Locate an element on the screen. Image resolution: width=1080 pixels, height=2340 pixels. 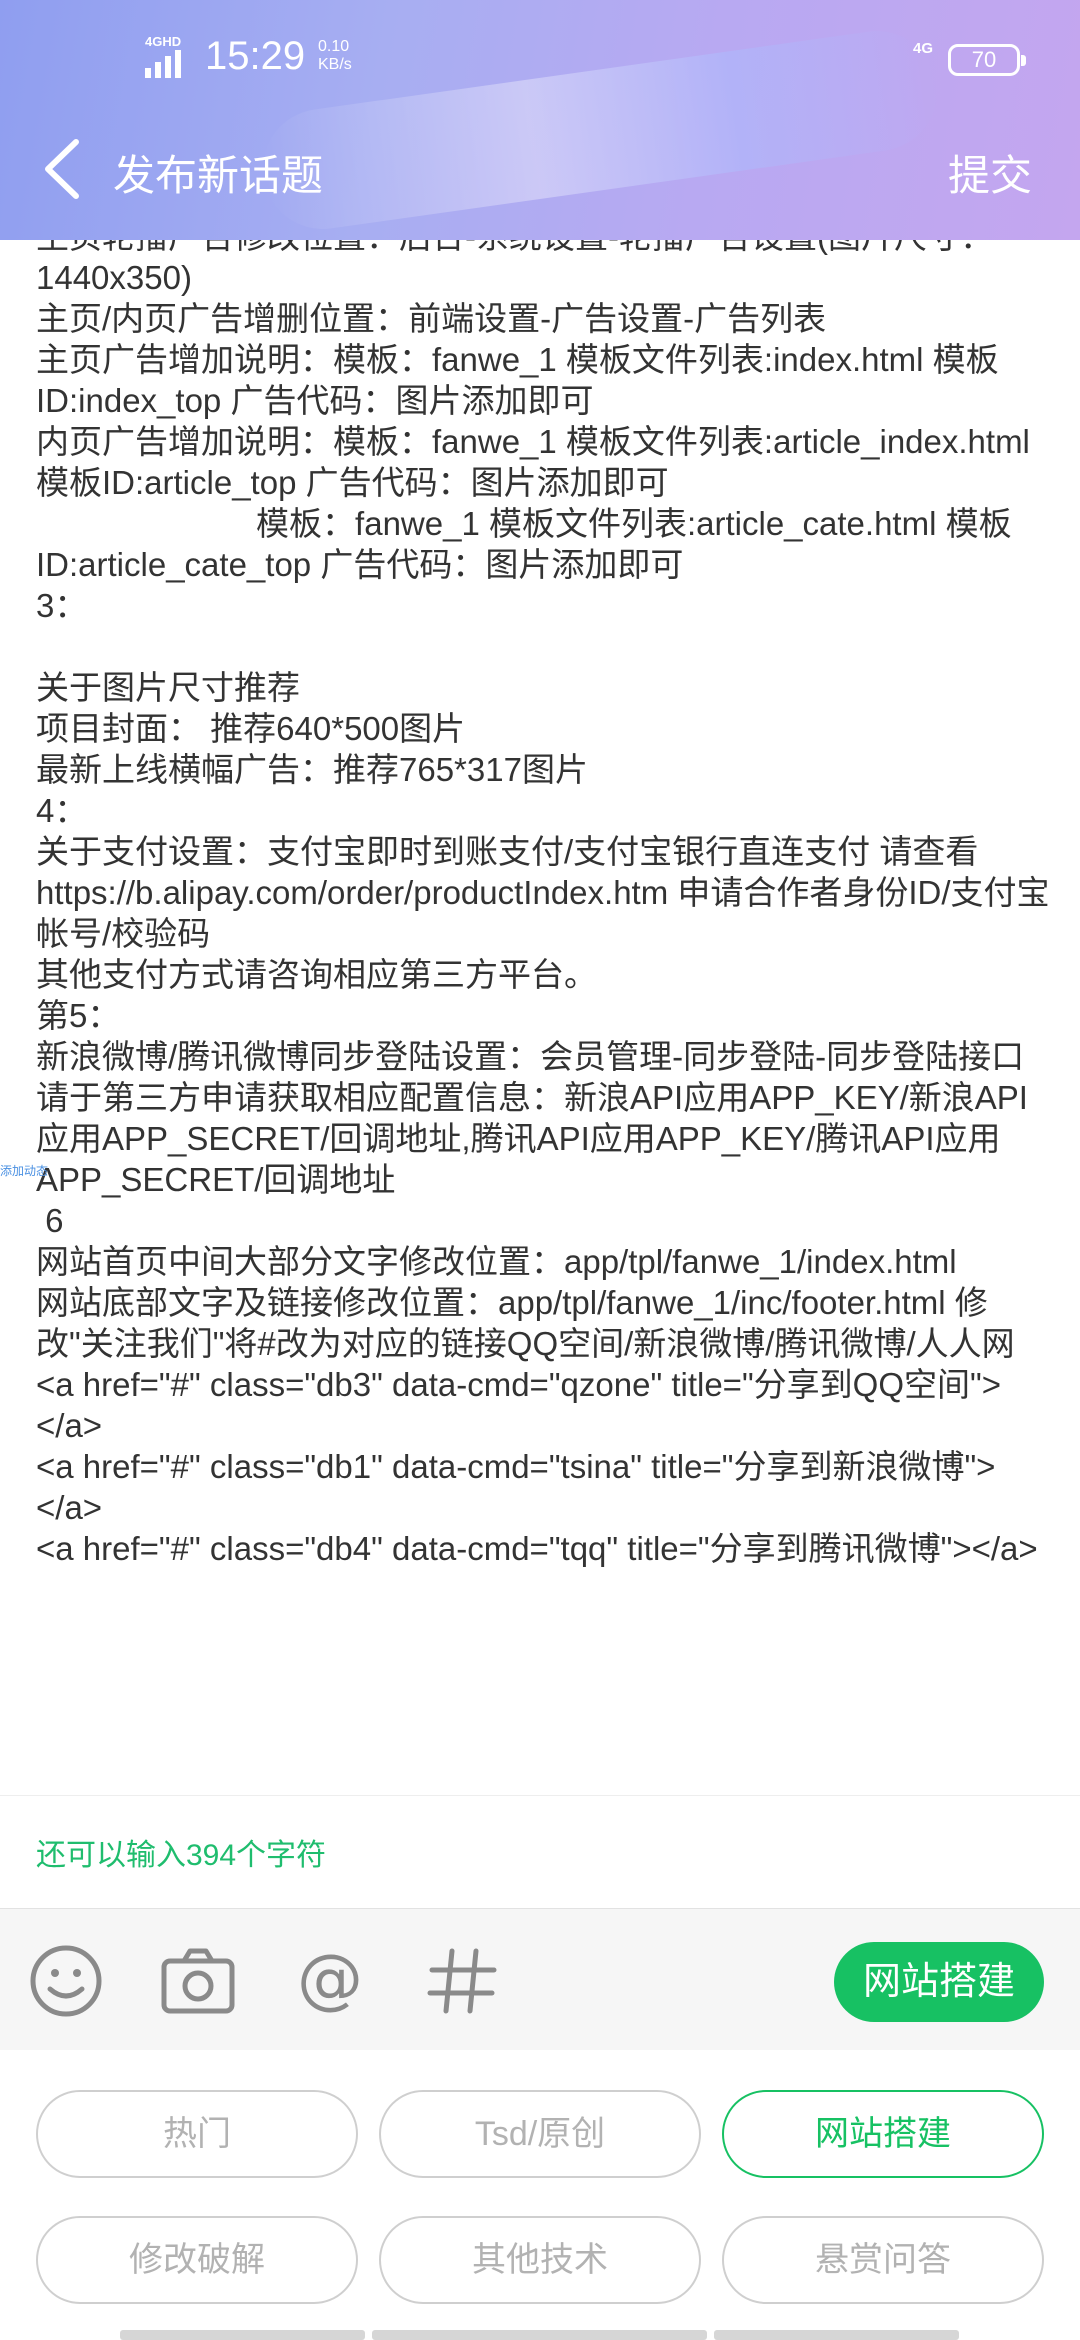
char-counter-area: 还可以输入394个字符 is located at coordinates (540, 1851).